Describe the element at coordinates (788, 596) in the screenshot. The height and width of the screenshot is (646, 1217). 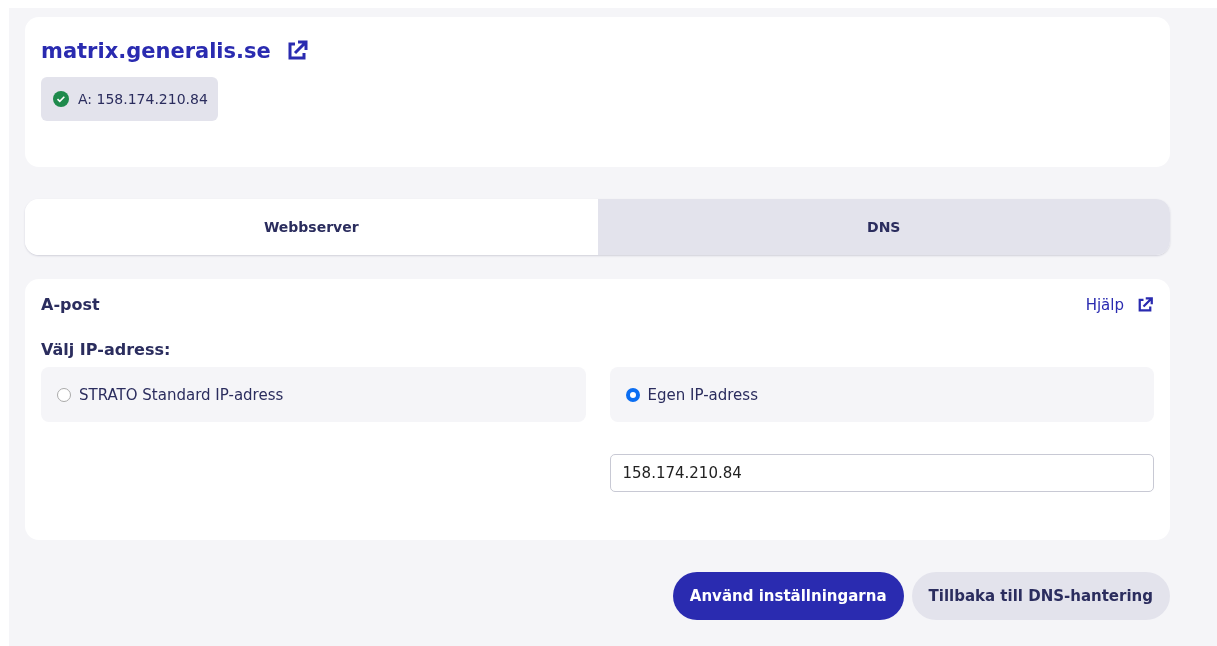
I see `apply-button: Använd inställningarna` at that location.